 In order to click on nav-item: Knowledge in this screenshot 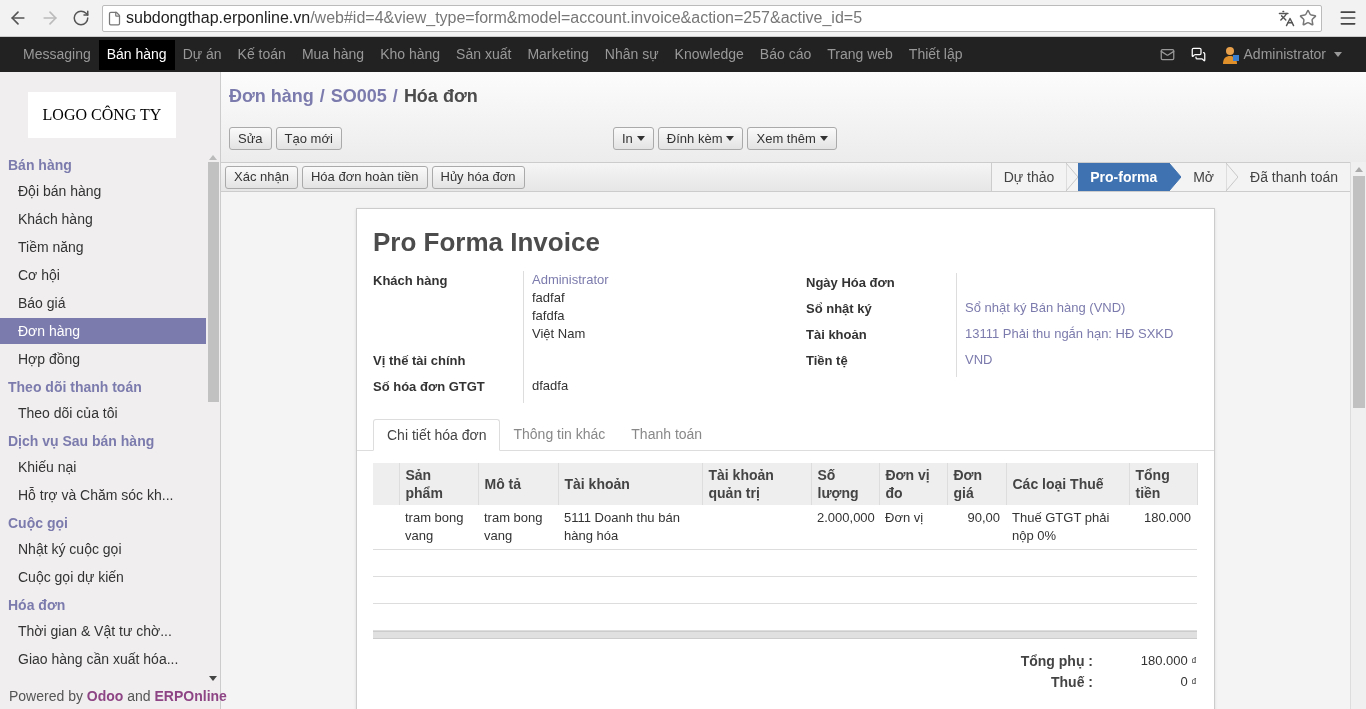, I will do `click(709, 54)`.